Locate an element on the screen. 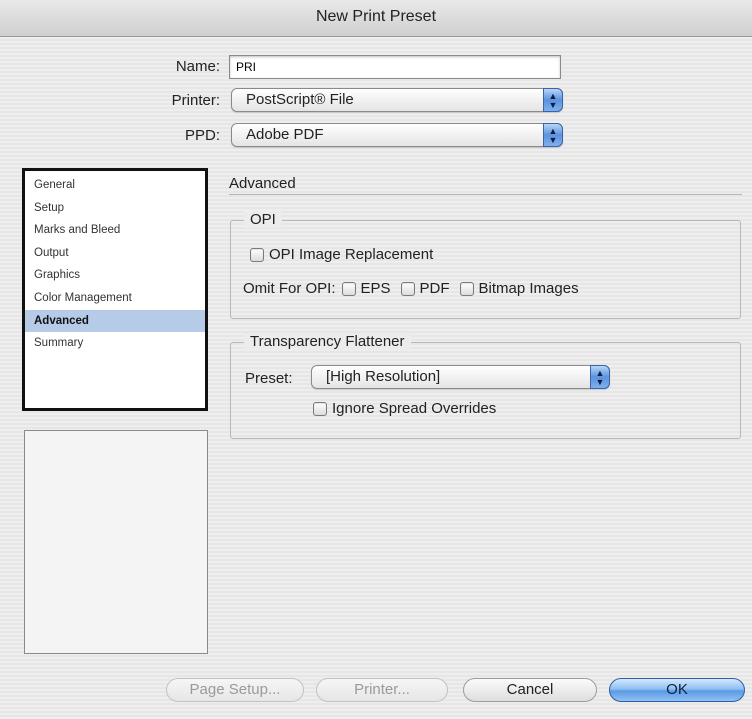  name-input is located at coordinates (395, 67).